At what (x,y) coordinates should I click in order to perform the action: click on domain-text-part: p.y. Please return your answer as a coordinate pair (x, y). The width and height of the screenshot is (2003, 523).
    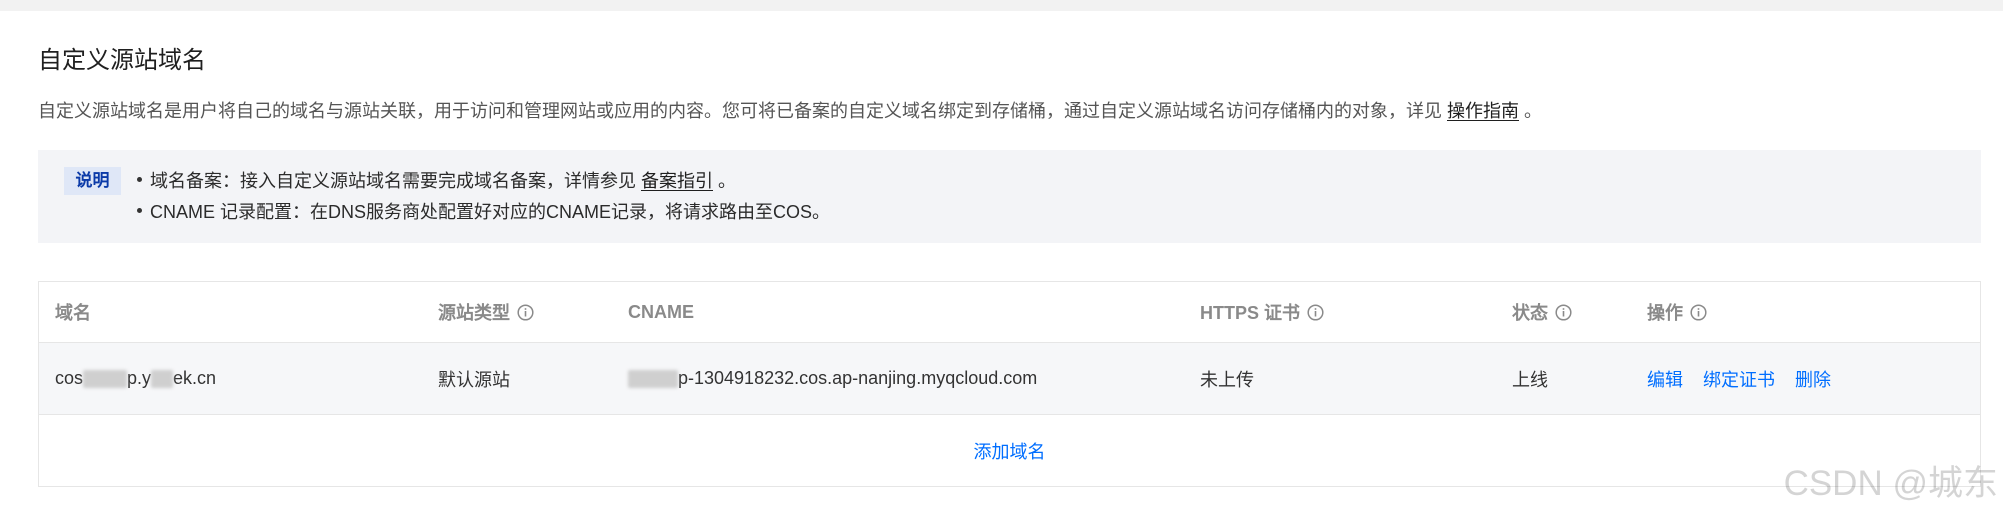
    Looking at the image, I should click on (139, 378).